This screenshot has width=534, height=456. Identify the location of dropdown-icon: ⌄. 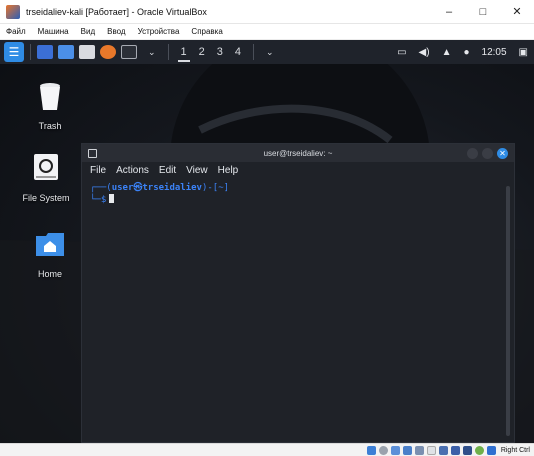
(270, 52).